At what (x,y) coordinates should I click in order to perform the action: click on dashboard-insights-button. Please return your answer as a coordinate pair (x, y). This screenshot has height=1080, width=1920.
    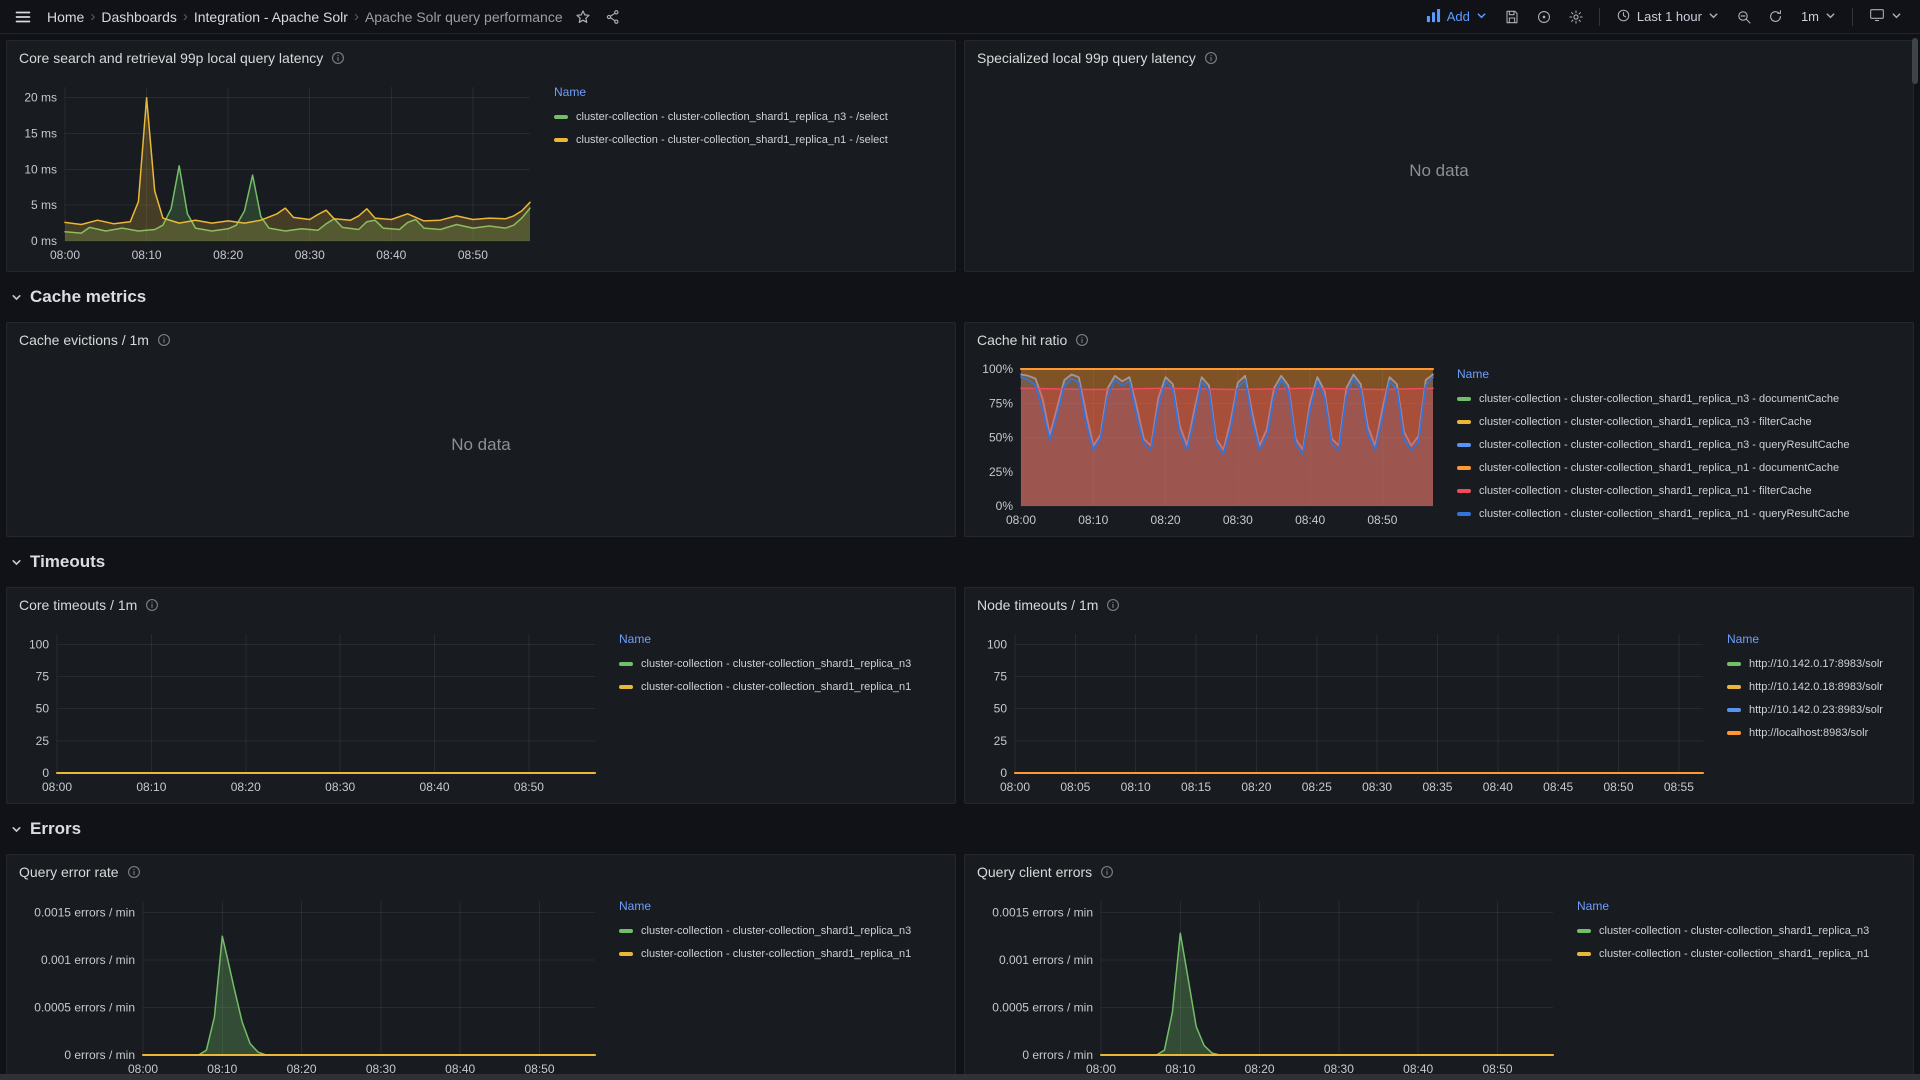
    Looking at the image, I should click on (1544, 17).